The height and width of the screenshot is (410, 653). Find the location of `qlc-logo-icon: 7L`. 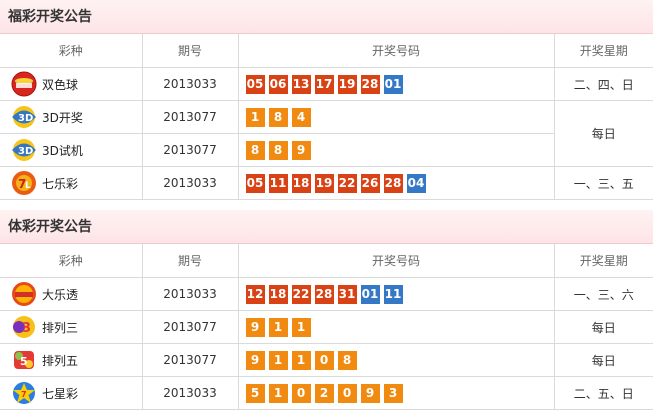

qlc-logo-icon: 7L is located at coordinates (24, 183).